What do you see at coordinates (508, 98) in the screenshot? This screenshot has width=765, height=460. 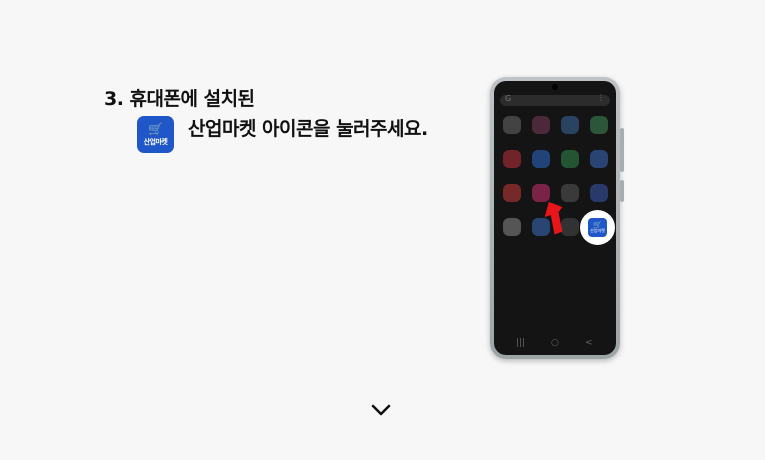 I see `google-icon: G` at bounding box center [508, 98].